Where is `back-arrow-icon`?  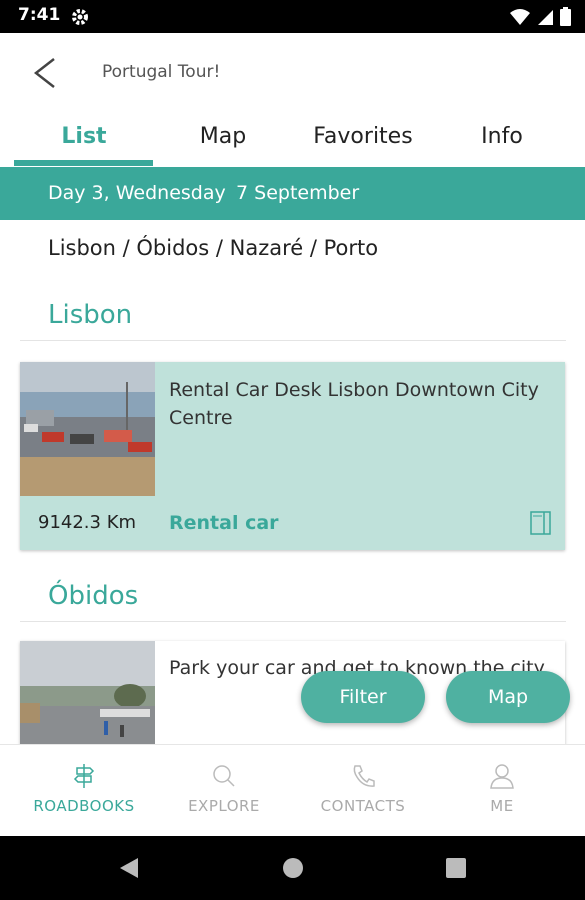
back-arrow-icon is located at coordinates (46, 73).